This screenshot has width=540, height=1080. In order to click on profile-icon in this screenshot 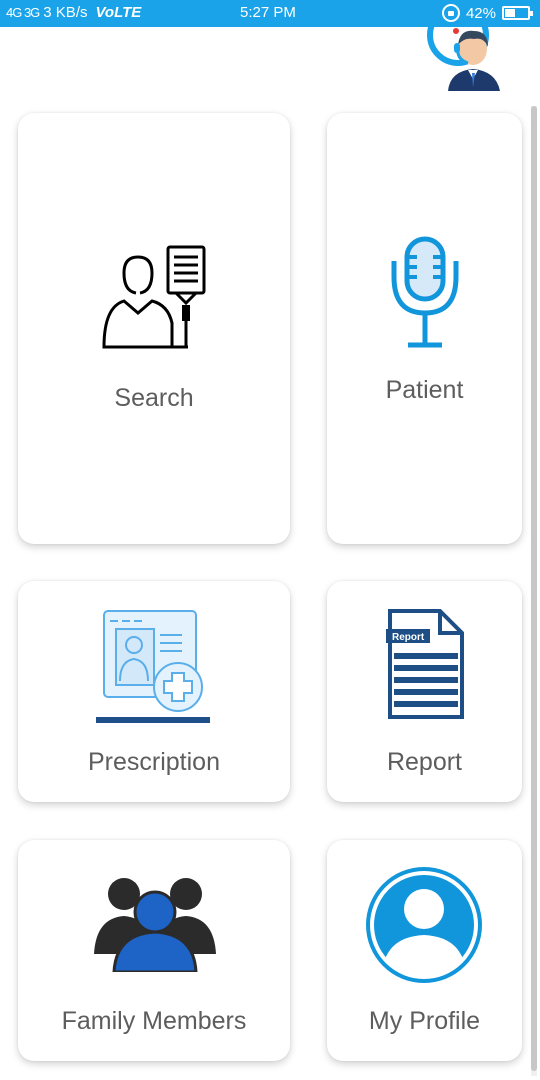, I will do `click(424, 927)`.